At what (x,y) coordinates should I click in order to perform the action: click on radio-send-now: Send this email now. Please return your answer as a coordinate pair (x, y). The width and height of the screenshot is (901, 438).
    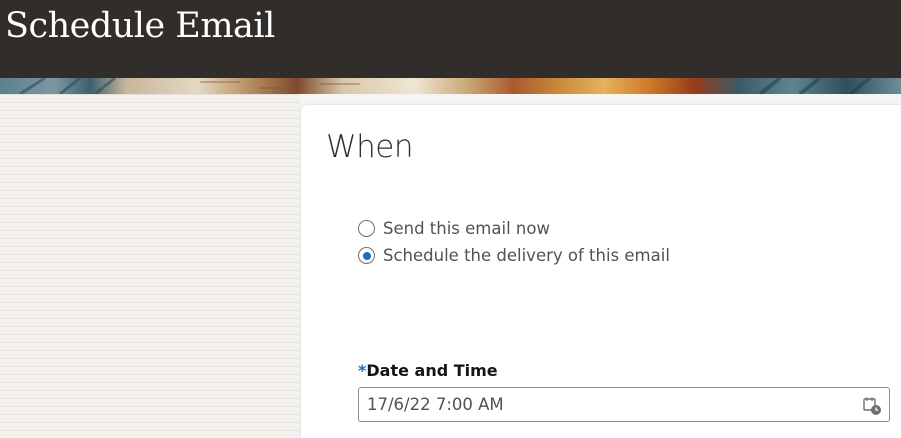
    Looking at the image, I should click on (514, 228).